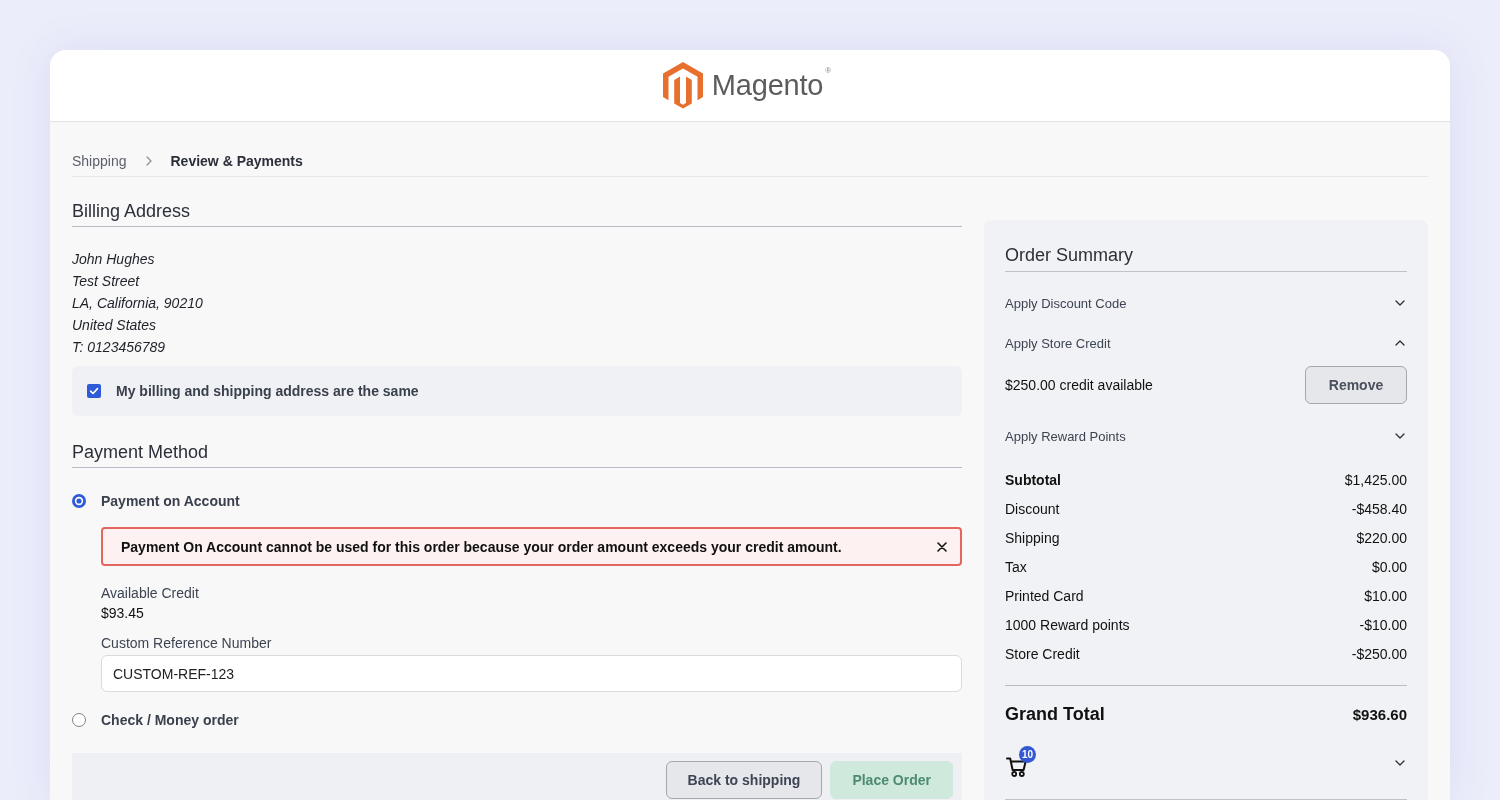 This screenshot has width=1500, height=800. What do you see at coordinates (122, 613) in the screenshot?
I see `credit-amount: $93.45` at bounding box center [122, 613].